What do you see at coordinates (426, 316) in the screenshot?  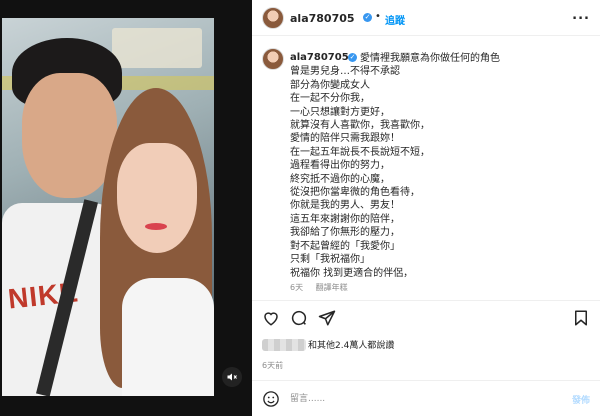 I see `action-bar` at bounding box center [426, 316].